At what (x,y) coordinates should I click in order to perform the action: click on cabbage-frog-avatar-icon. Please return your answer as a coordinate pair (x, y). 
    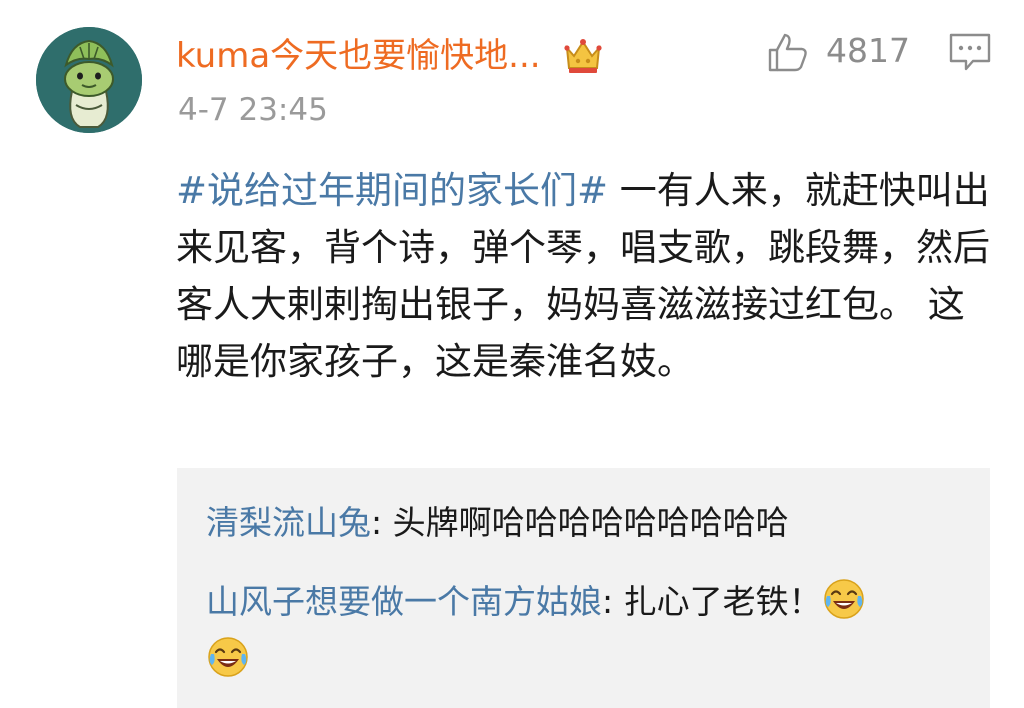
    Looking at the image, I should click on (89, 80).